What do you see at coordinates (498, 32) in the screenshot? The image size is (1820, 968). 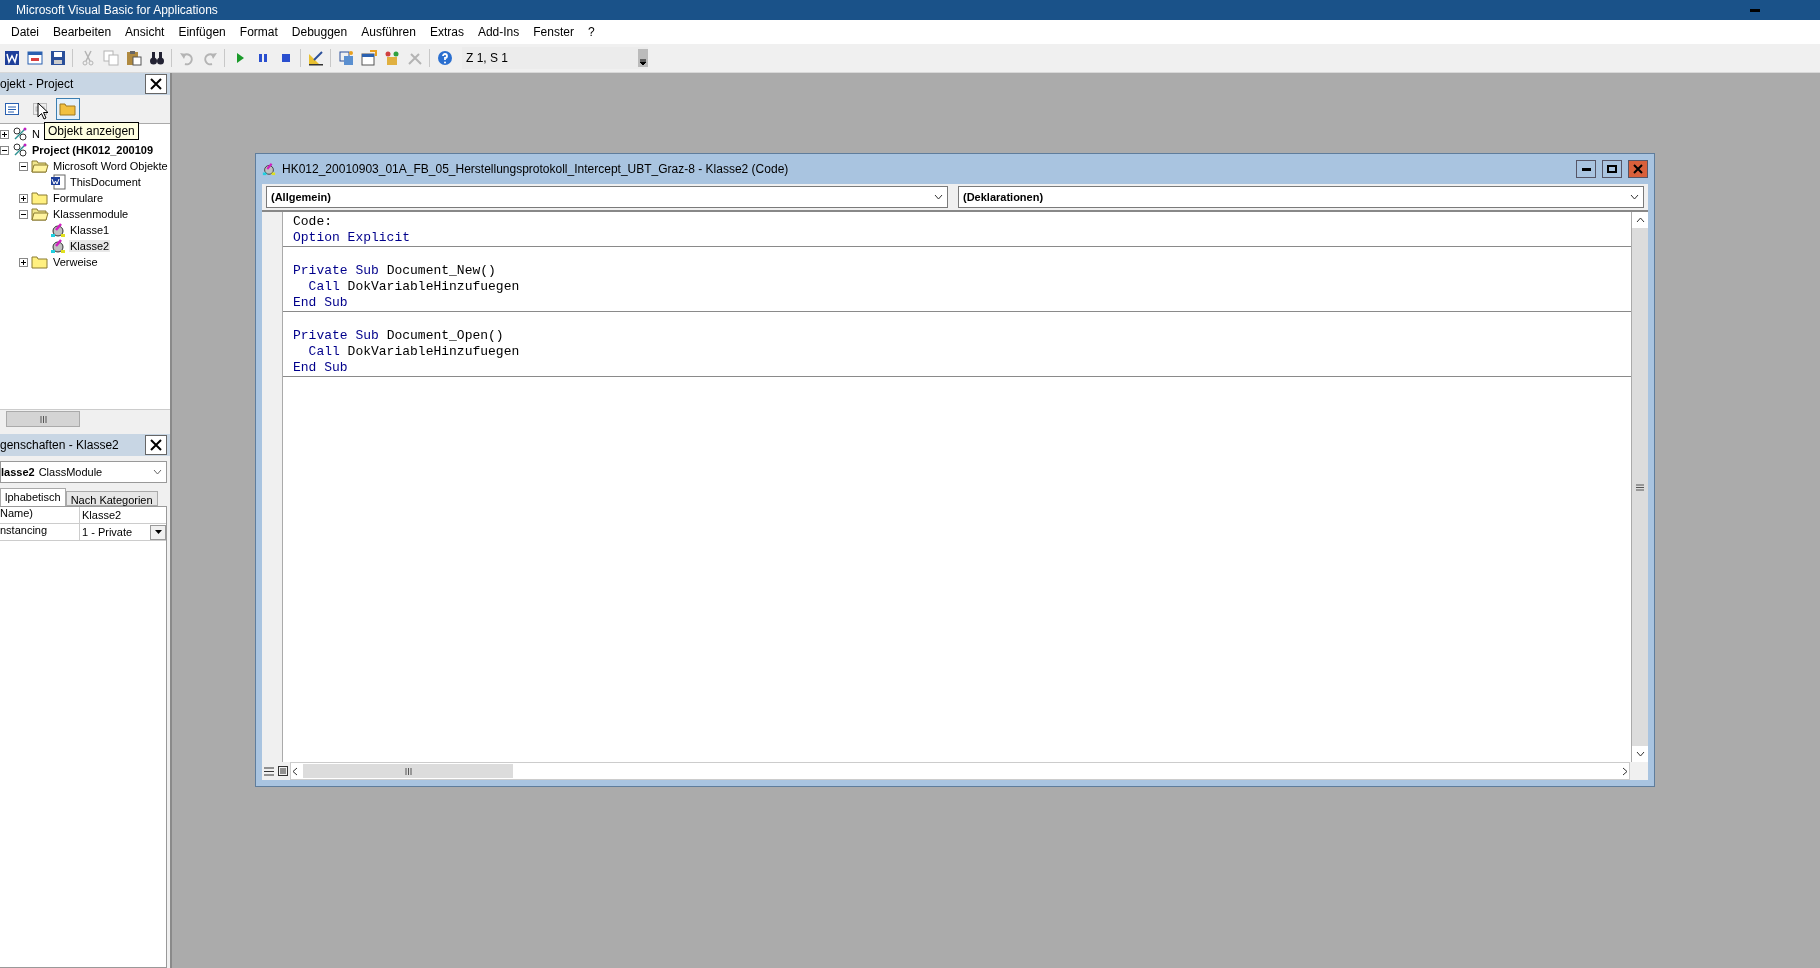 I see `menu-item: Add-Ins` at bounding box center [498, 32].